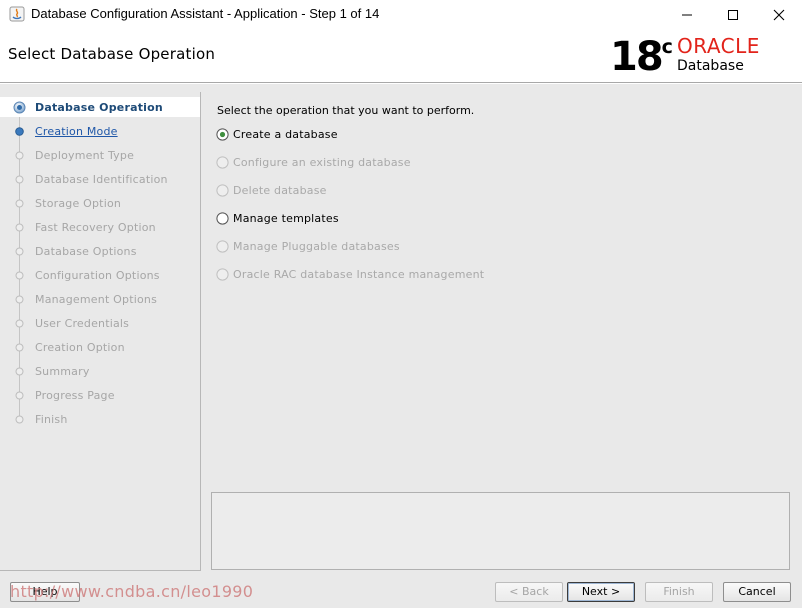 This screenshot has height=608, width=802. What do you see at coordinates (286, 218) in the screenshot?
I see `operation-option-label: Manage templates` at bounding box center [286, 218].